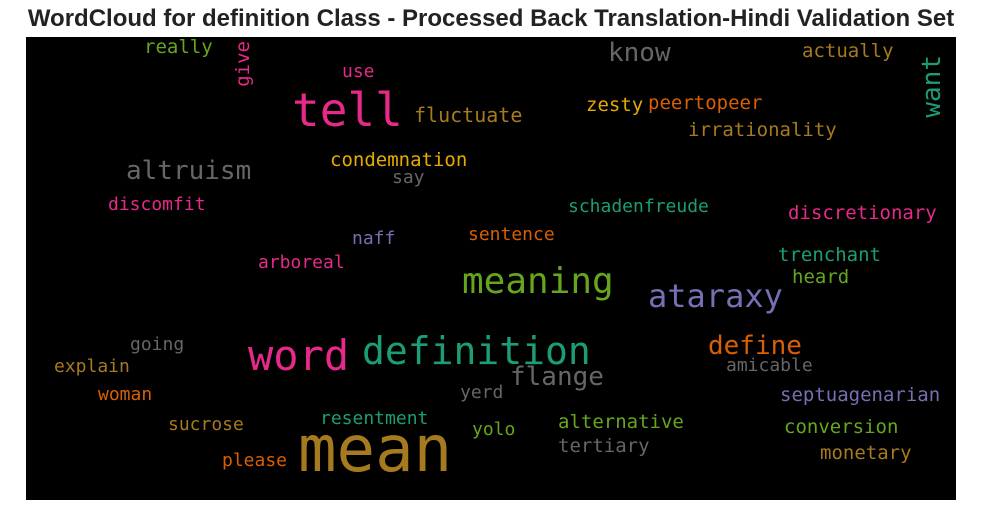  What do you see at coordinates (125, 394) in the screenshot?
I see `word-woman: woman` at bounding box center [125, 394].